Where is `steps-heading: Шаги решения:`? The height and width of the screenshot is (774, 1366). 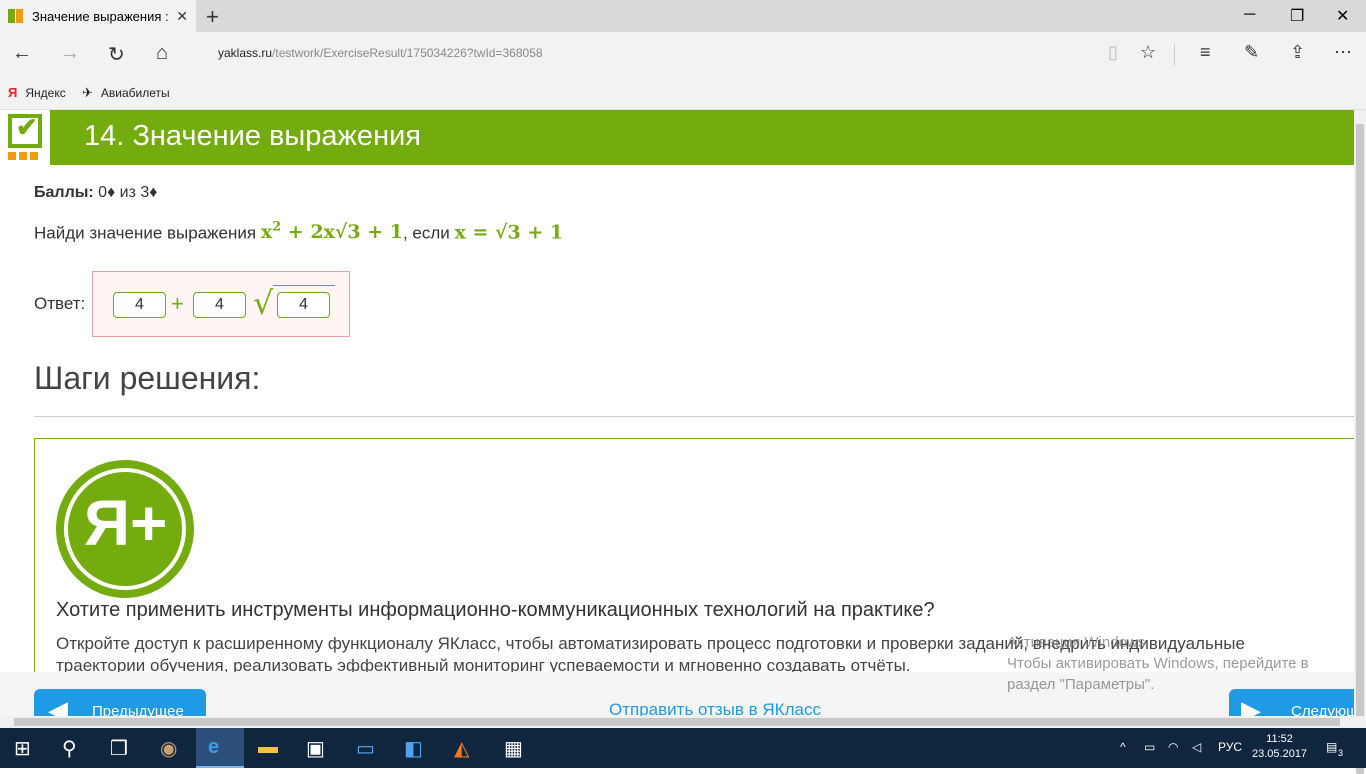 steps-heading: Шаги решения: is located at coordinates (147, 378).